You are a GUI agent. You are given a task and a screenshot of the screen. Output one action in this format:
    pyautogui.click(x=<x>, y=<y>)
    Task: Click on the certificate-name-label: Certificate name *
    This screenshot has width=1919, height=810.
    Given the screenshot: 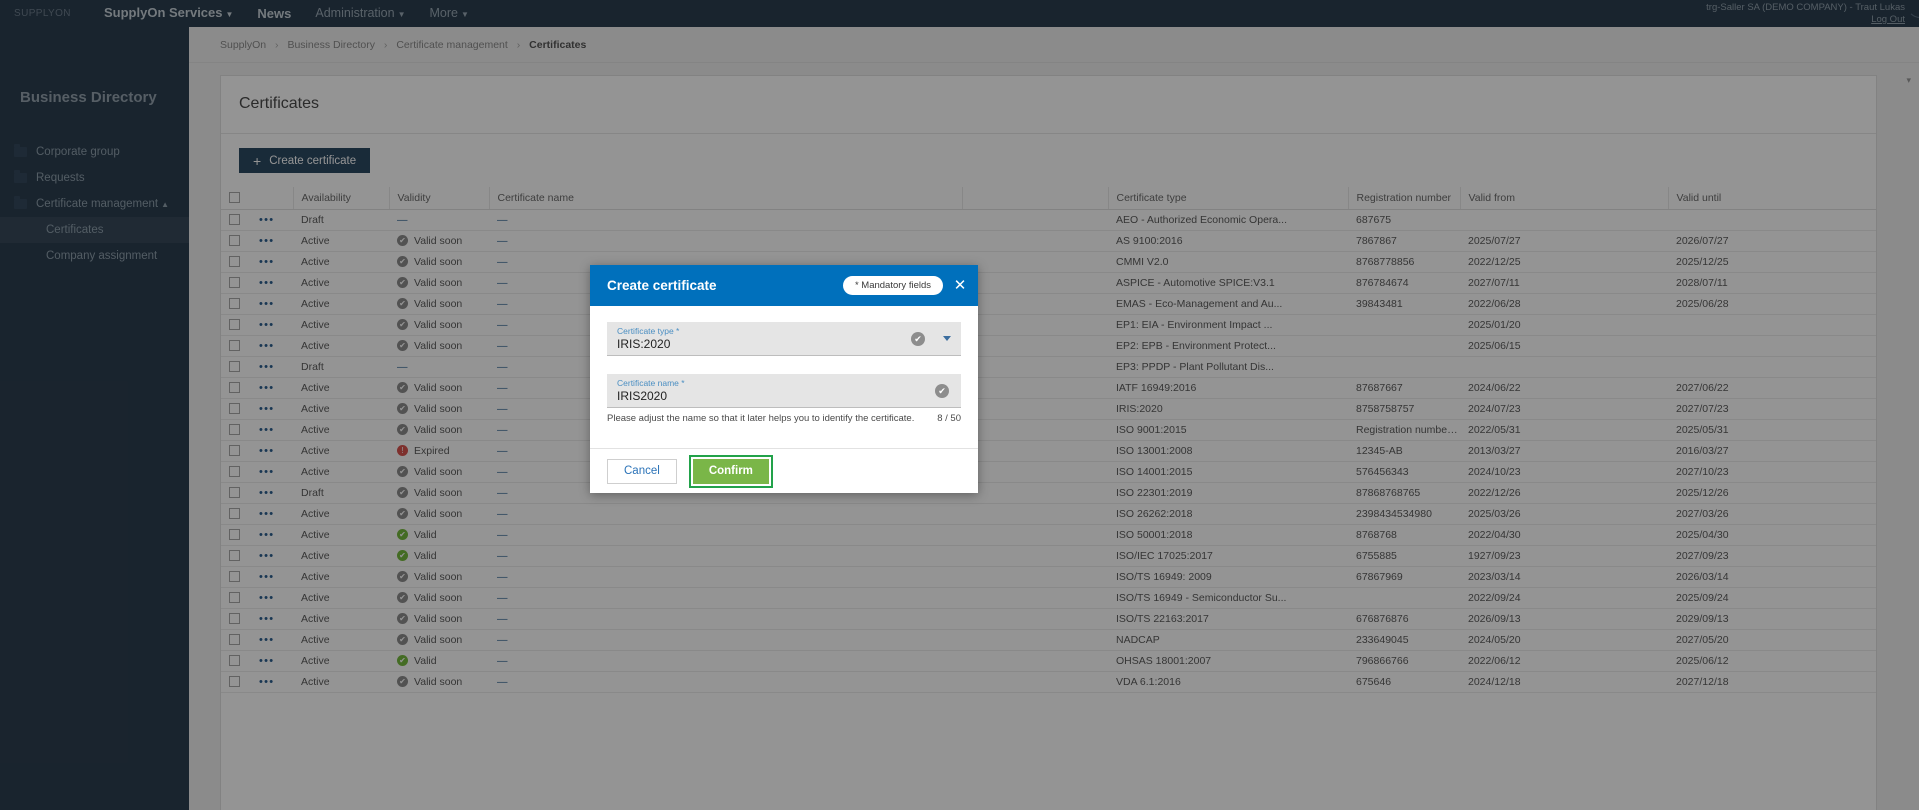 What is the action you would take?
    pyautogui.click(x=651, y=383)
    